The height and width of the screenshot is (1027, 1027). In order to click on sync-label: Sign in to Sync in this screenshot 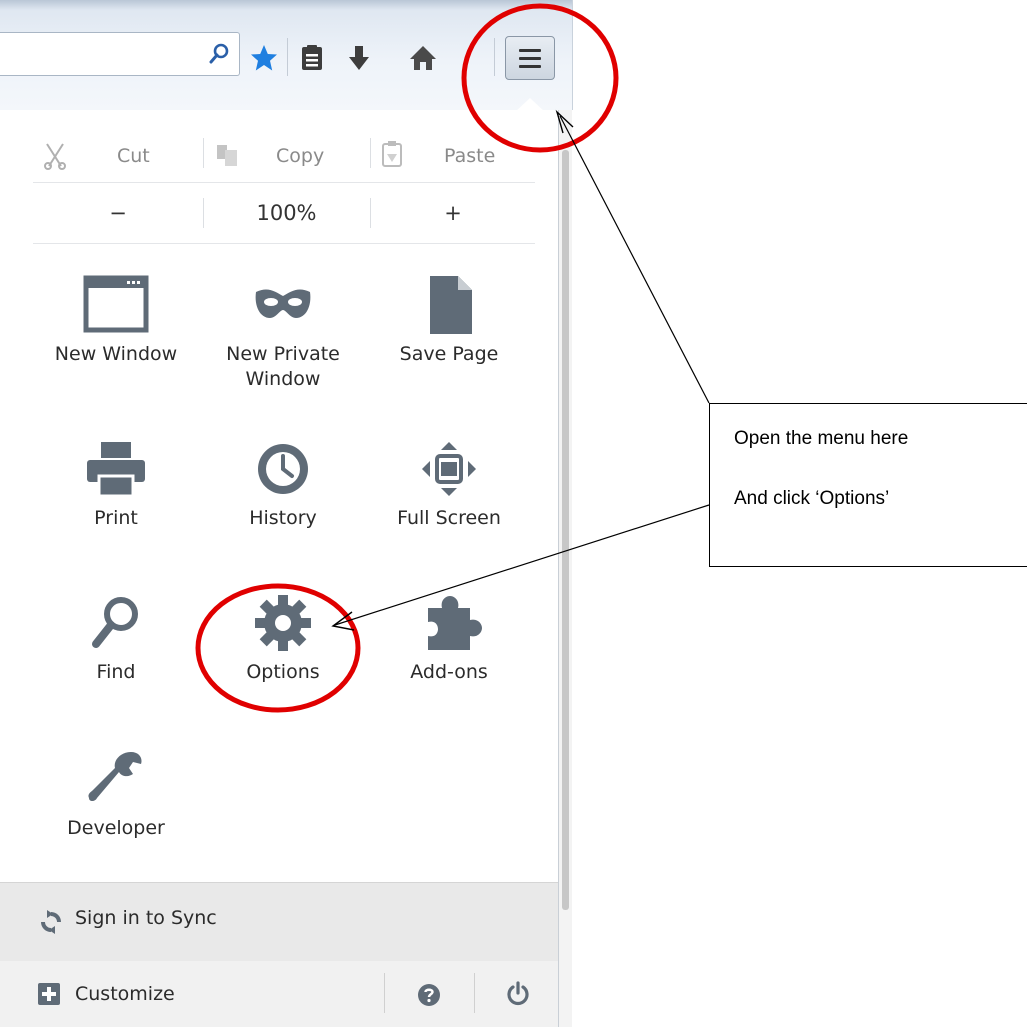, I will do `click(146, 918)`.